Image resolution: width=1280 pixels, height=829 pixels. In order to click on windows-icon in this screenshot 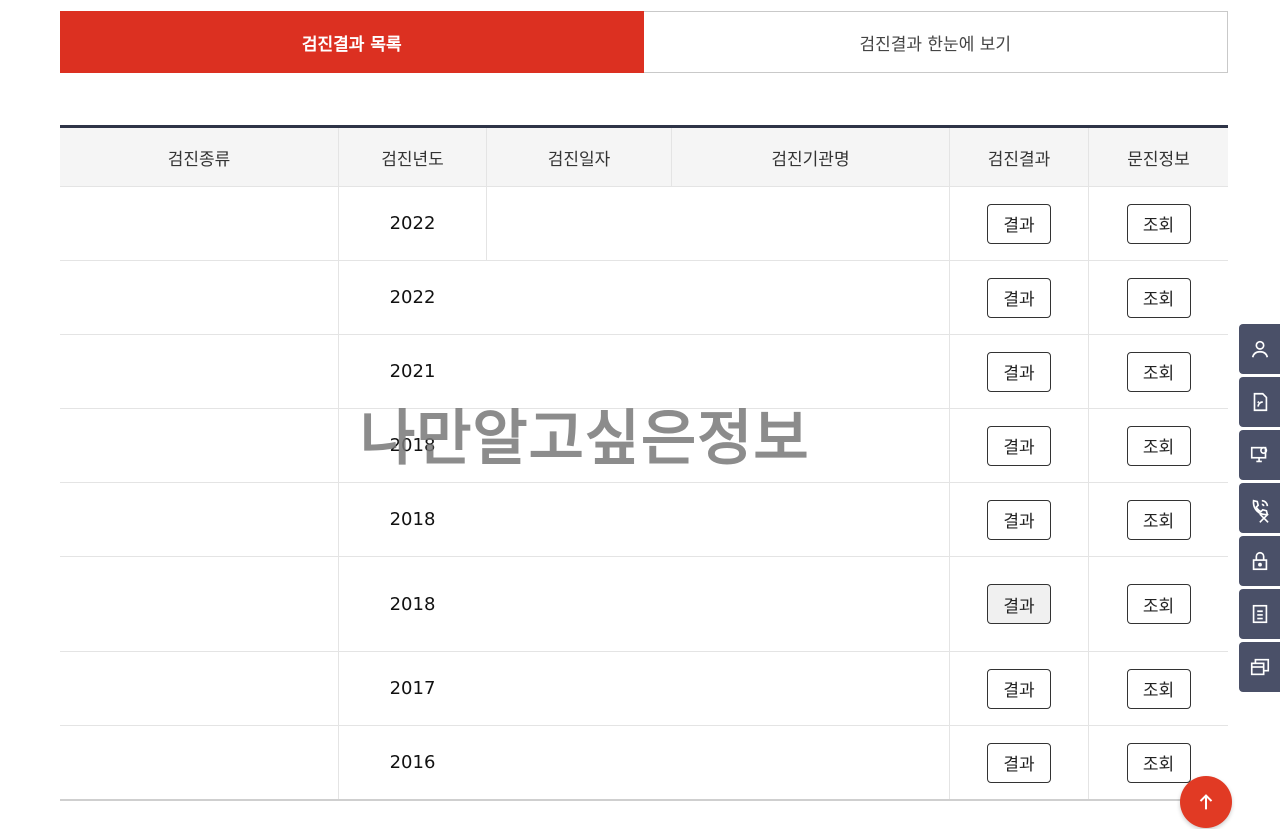, I will do `click(1259, 667)`.